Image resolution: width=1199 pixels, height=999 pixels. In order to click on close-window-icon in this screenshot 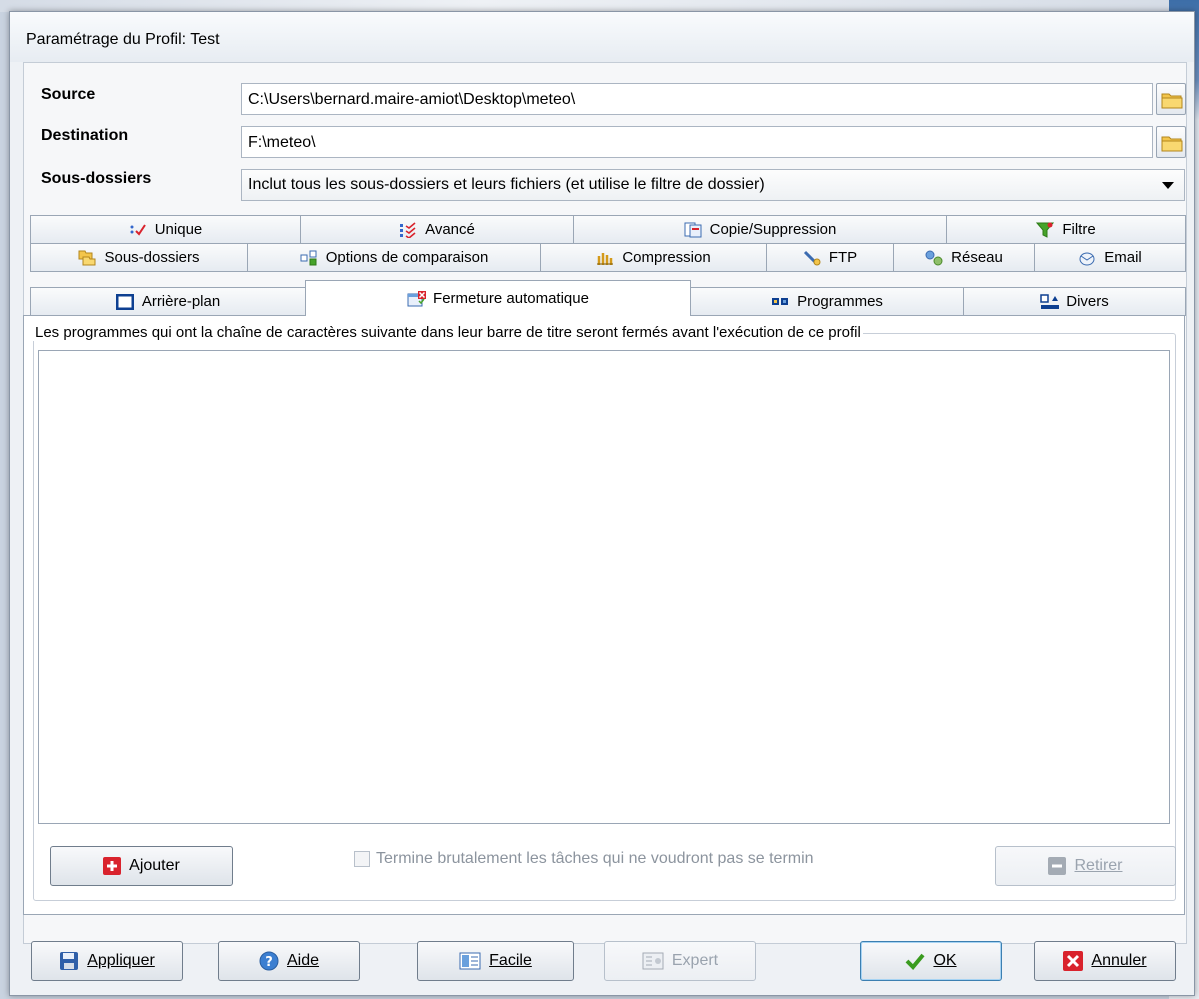, I will do `click(417, 298)`.